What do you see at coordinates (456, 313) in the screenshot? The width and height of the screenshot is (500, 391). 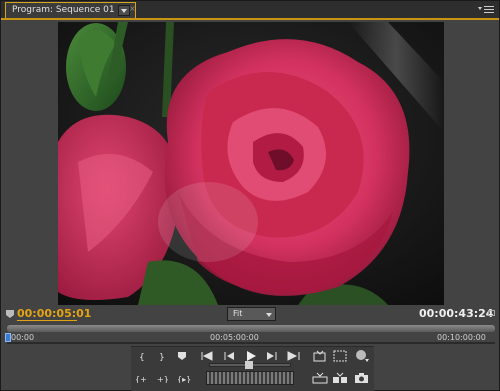 I see `duration-timecode: 00:00:43:24` at bounding box center [456, 313].